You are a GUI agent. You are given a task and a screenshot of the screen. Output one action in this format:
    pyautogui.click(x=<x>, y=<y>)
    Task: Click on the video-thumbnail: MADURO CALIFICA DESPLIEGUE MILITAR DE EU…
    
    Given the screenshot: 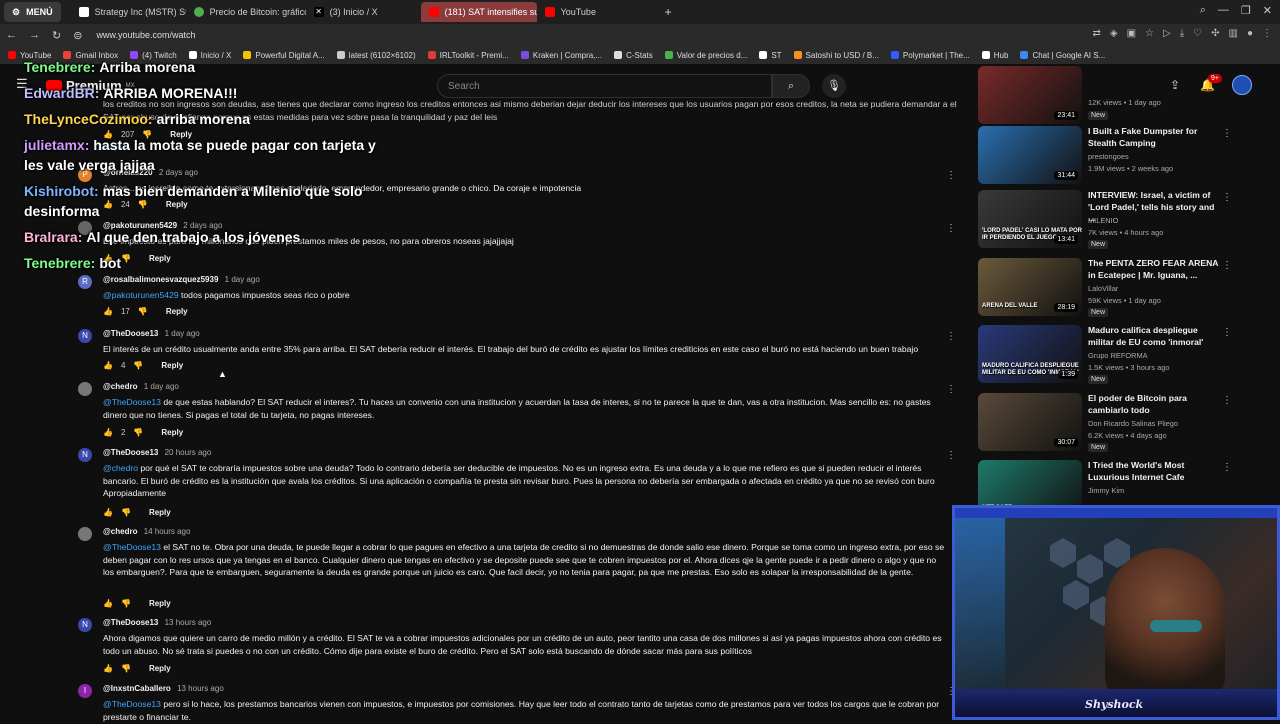 What is the action you would take?
    pyautogui.click(x=1030, y=354)
    